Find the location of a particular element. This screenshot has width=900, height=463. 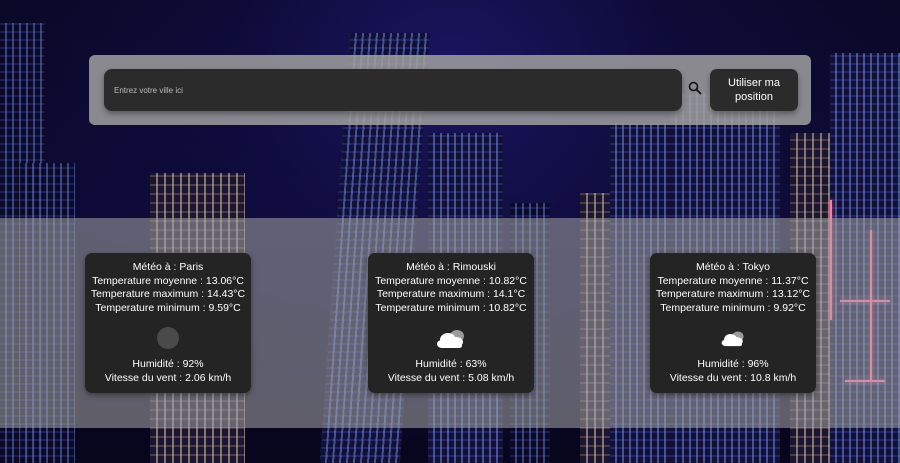

search-button is located at coordinates (695, 89).